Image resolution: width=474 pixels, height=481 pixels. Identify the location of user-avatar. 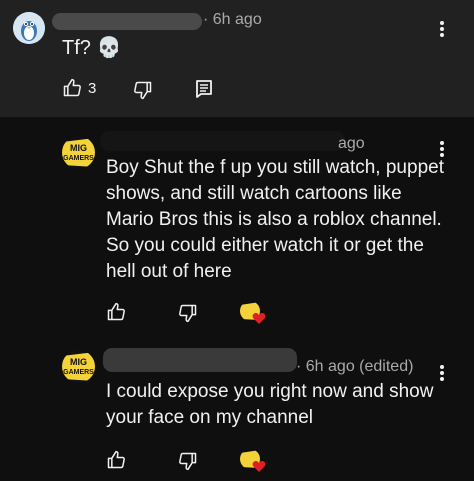
(29, 28).